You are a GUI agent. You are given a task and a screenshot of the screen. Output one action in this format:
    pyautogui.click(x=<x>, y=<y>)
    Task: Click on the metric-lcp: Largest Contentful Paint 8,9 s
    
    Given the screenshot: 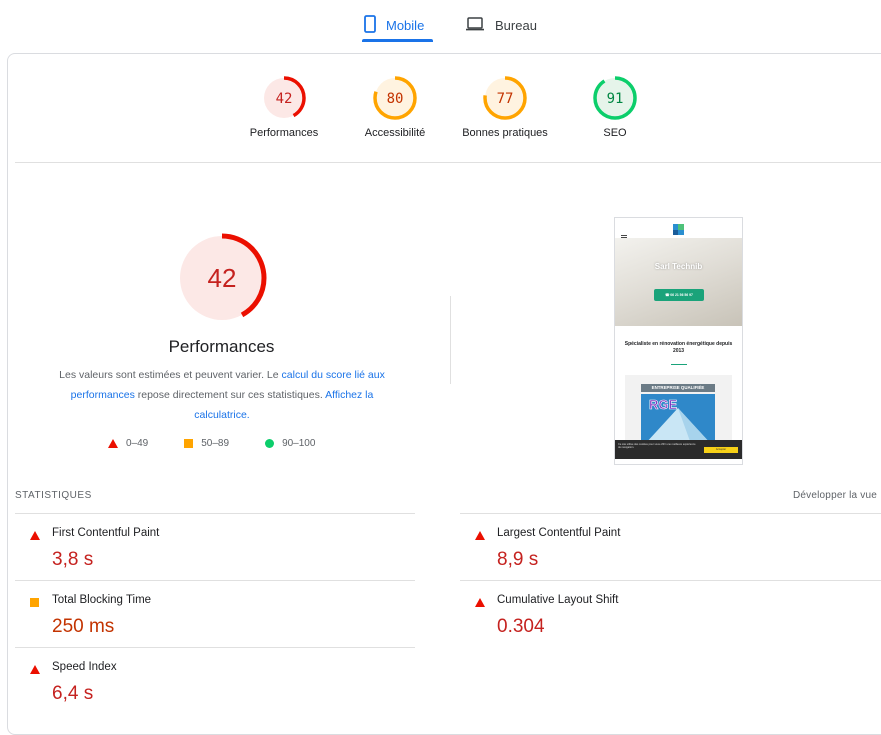 What is the action you would take?
    pyautogui.click(x=670, y=546)
    